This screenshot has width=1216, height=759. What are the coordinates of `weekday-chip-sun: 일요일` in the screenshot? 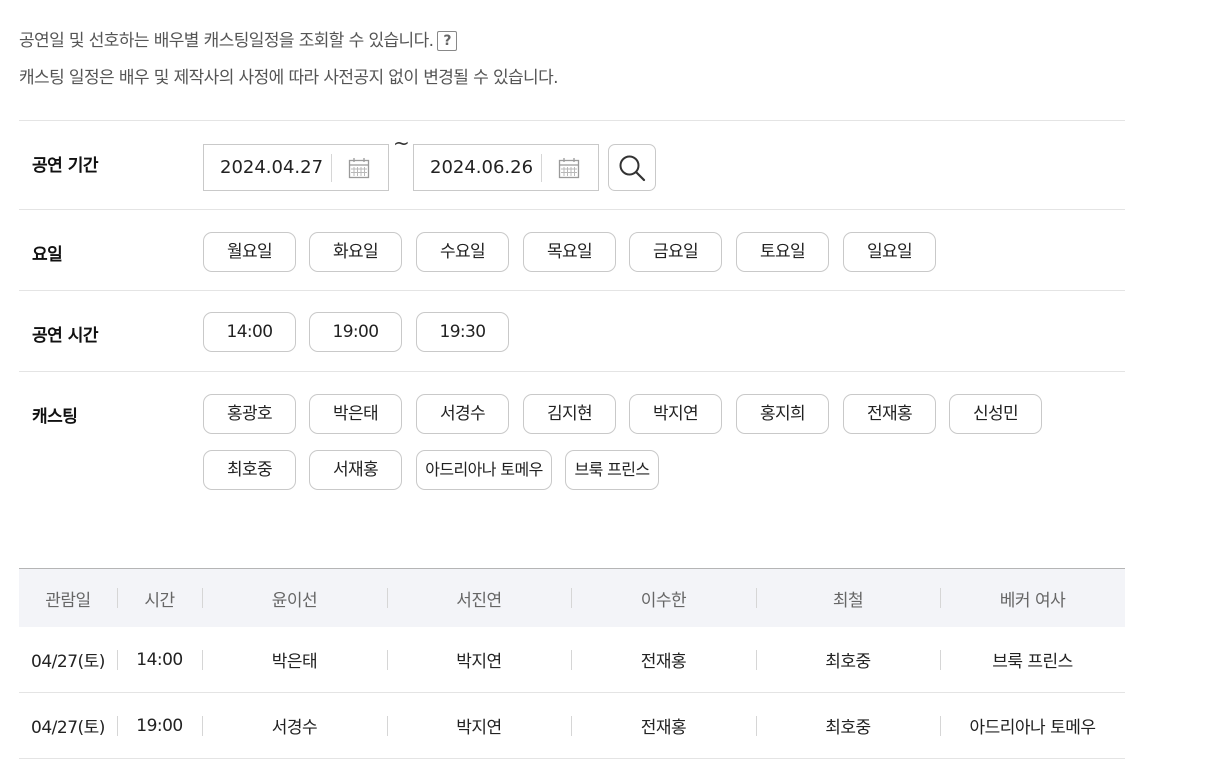 It's located at (889, 252).